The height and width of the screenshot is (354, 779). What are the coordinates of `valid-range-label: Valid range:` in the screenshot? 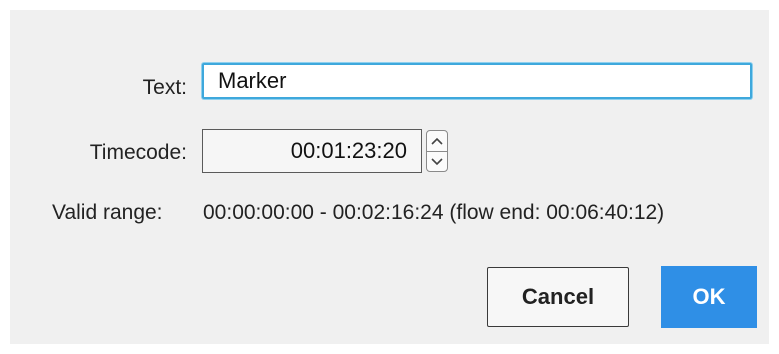 It's located at (107, 212).